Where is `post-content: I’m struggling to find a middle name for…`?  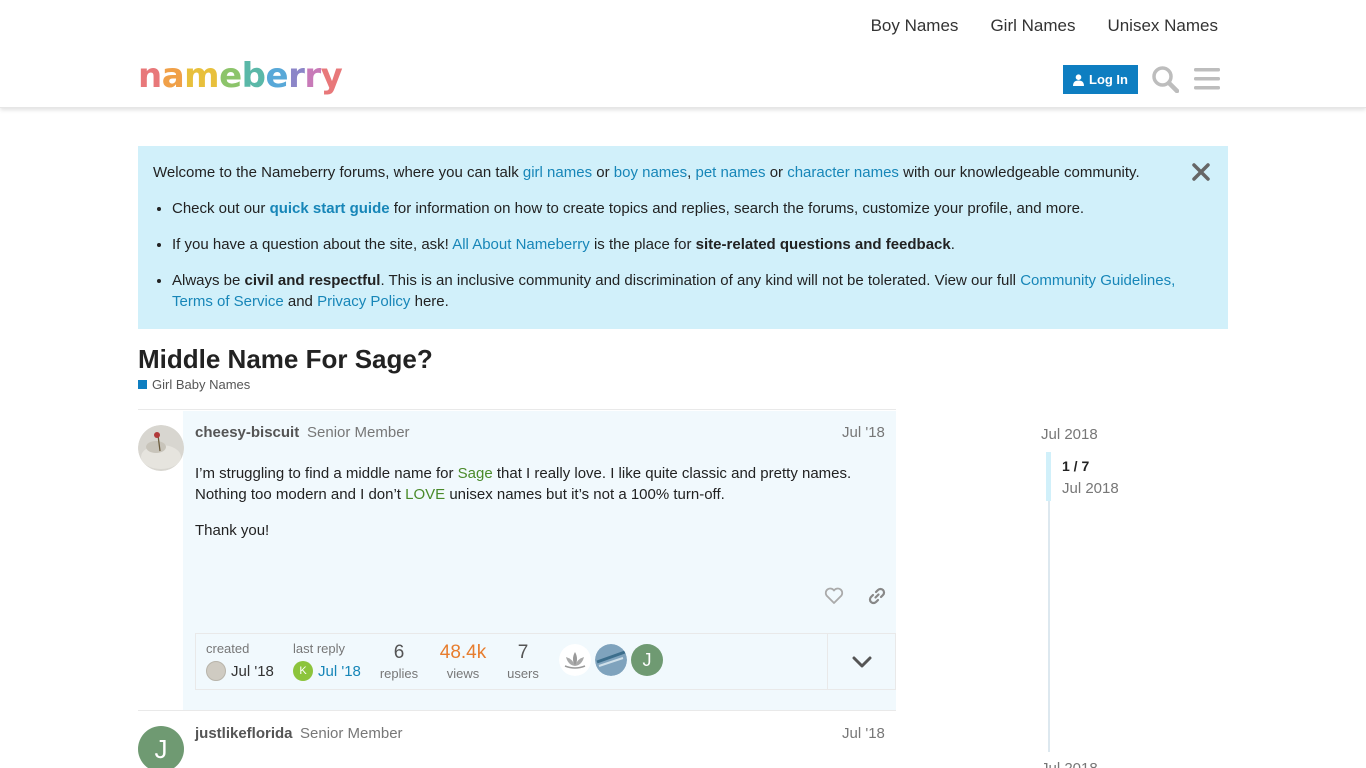 post-content: I’m struggling to find a middle name for… is located at coordinates (535, 509).